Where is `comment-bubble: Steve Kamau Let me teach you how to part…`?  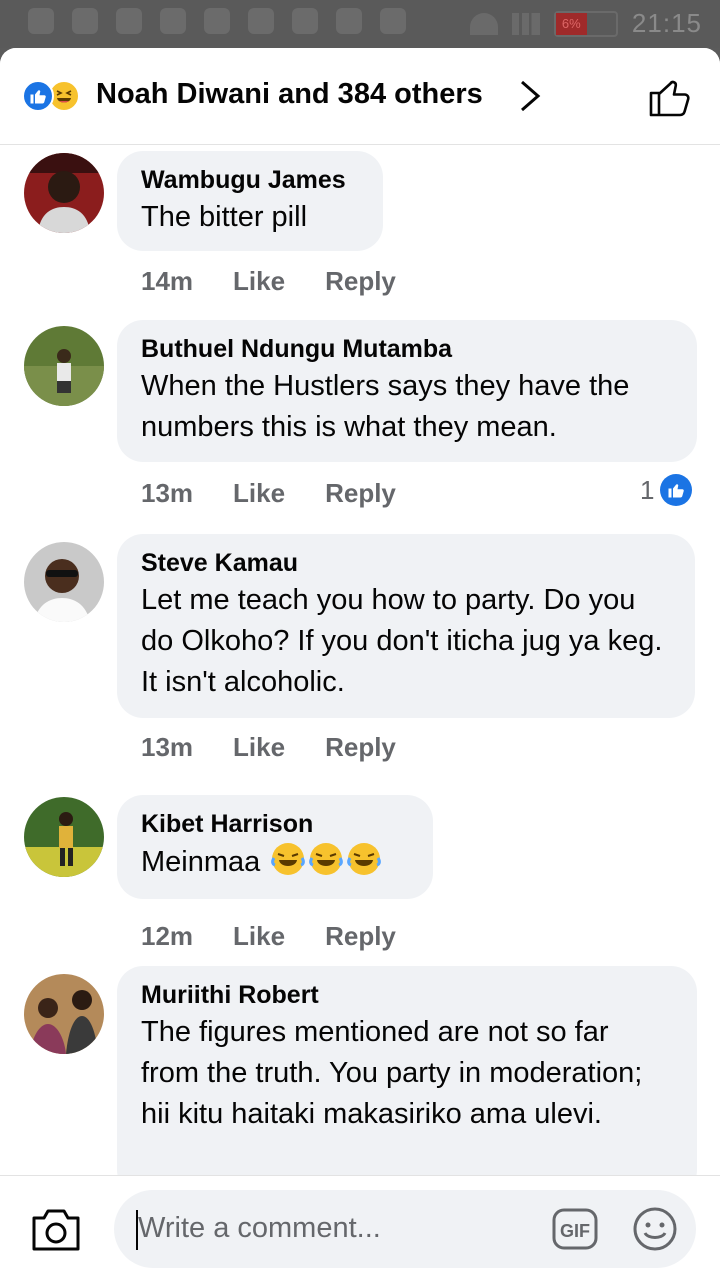 comment-bubble: Steve Kamau Let me teach you how to part… is located at coordinates (406, 626).